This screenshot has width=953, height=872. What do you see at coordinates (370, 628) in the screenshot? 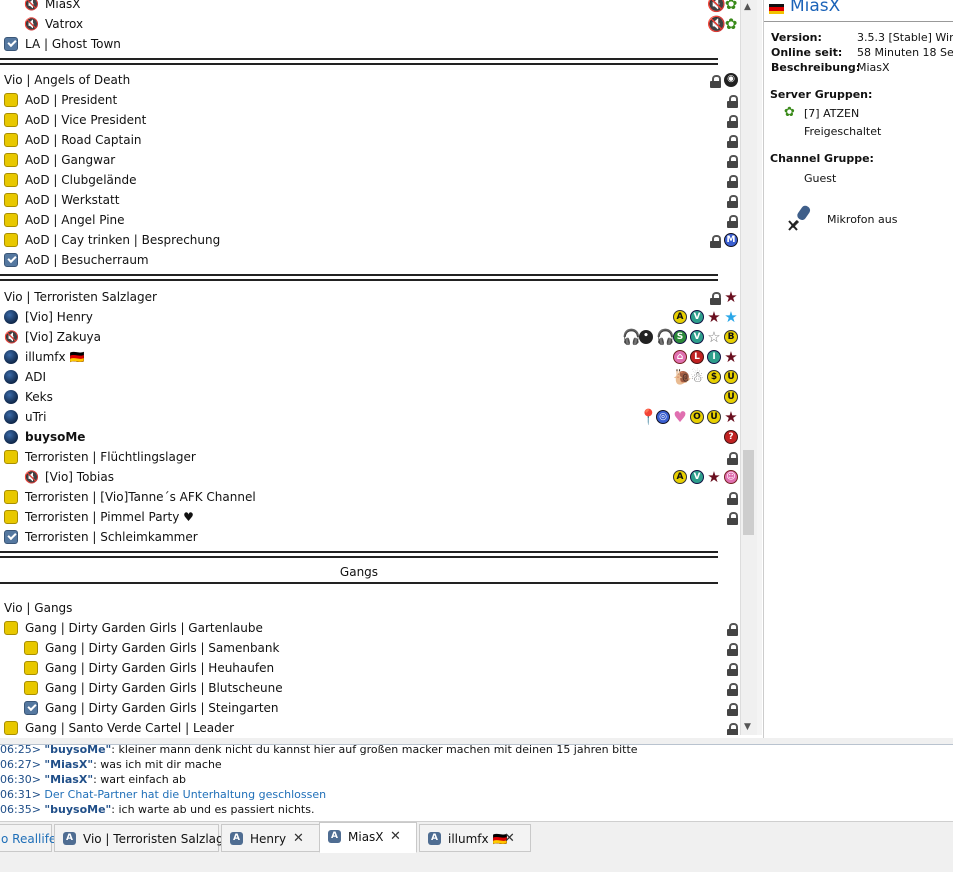
I see `channel-row: Gang | Dirty Garden Girls | Gartenlaube` at bounding box center [370, 628].